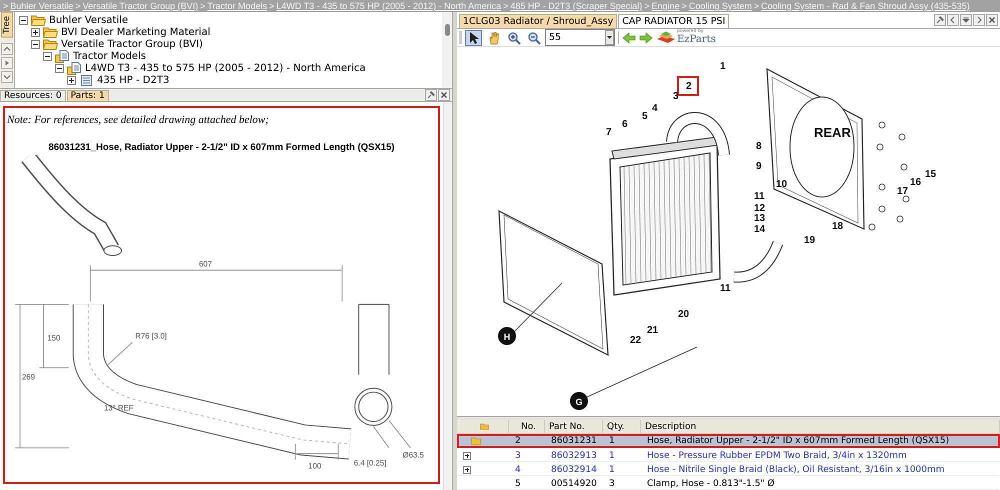 The height and width of the screenshot is (490, 1000). Describe the element at coordinates (629, 38) in the screenshot. I see `back-arrow-icon` at that location.